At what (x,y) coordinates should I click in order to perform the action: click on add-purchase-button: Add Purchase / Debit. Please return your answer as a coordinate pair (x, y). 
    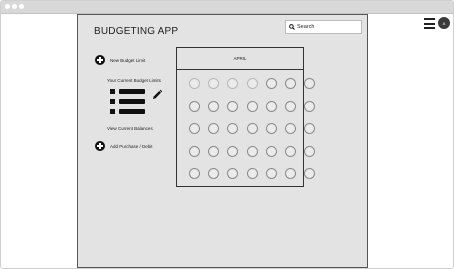
    Looking at the image, I should click on (124, 146).